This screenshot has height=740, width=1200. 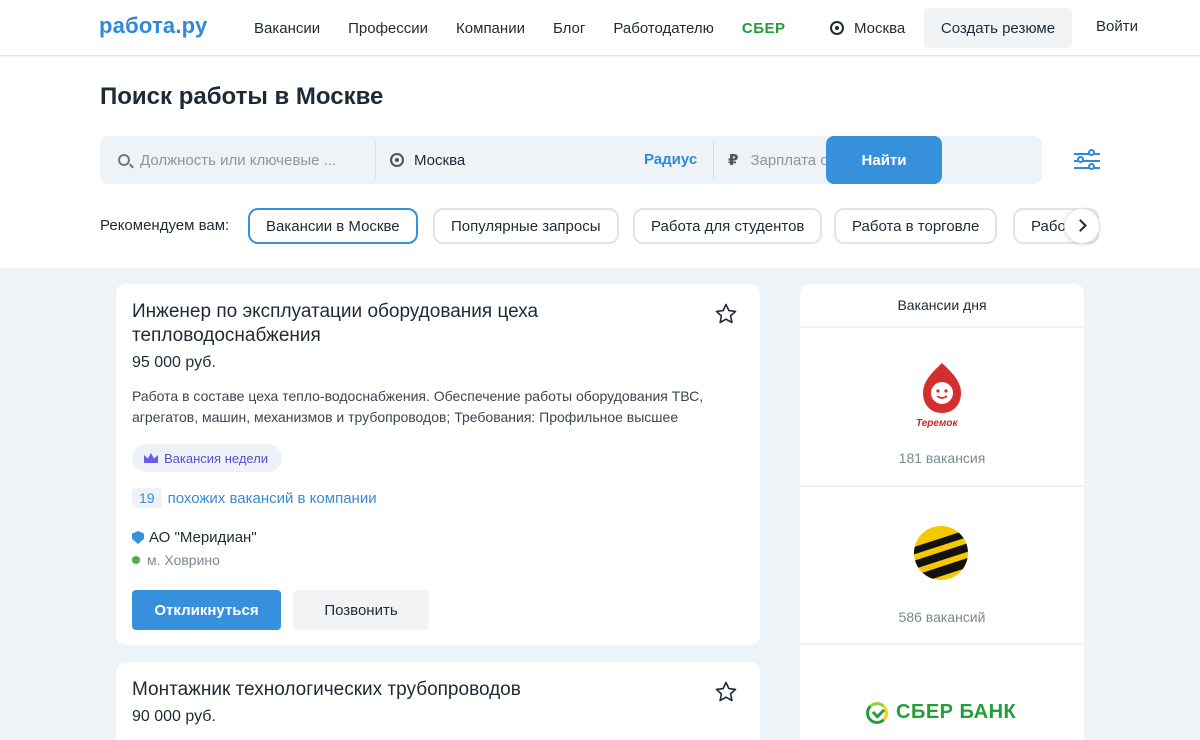 I want to click on ruble-icon: ₽, so click(x=733, y=160).